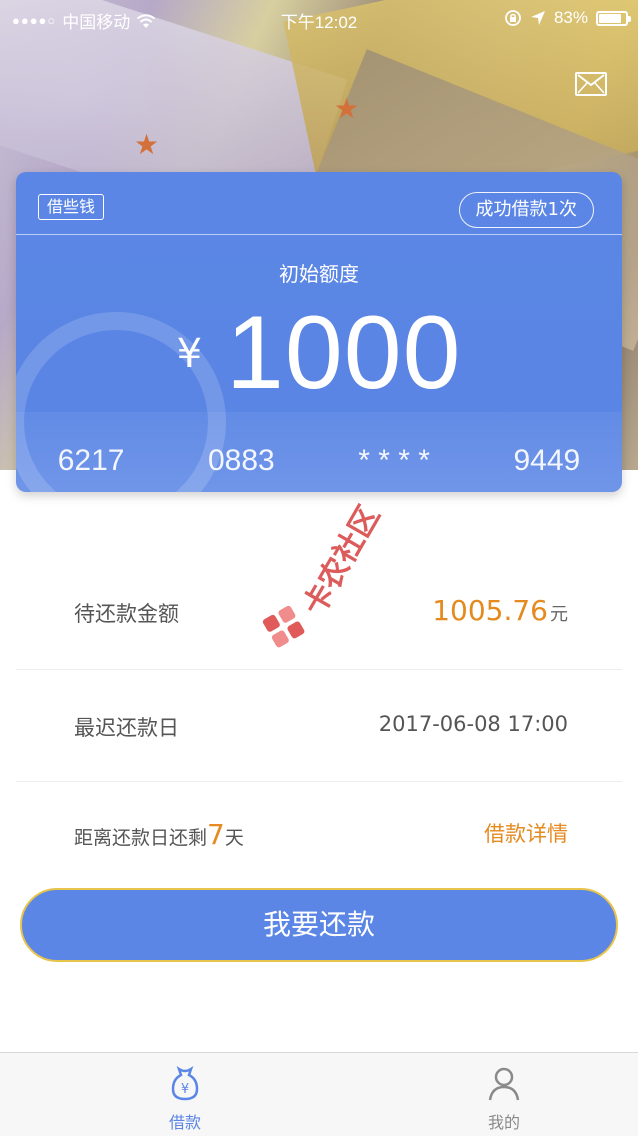  I want to click on battery-icon, so click(613, 18).